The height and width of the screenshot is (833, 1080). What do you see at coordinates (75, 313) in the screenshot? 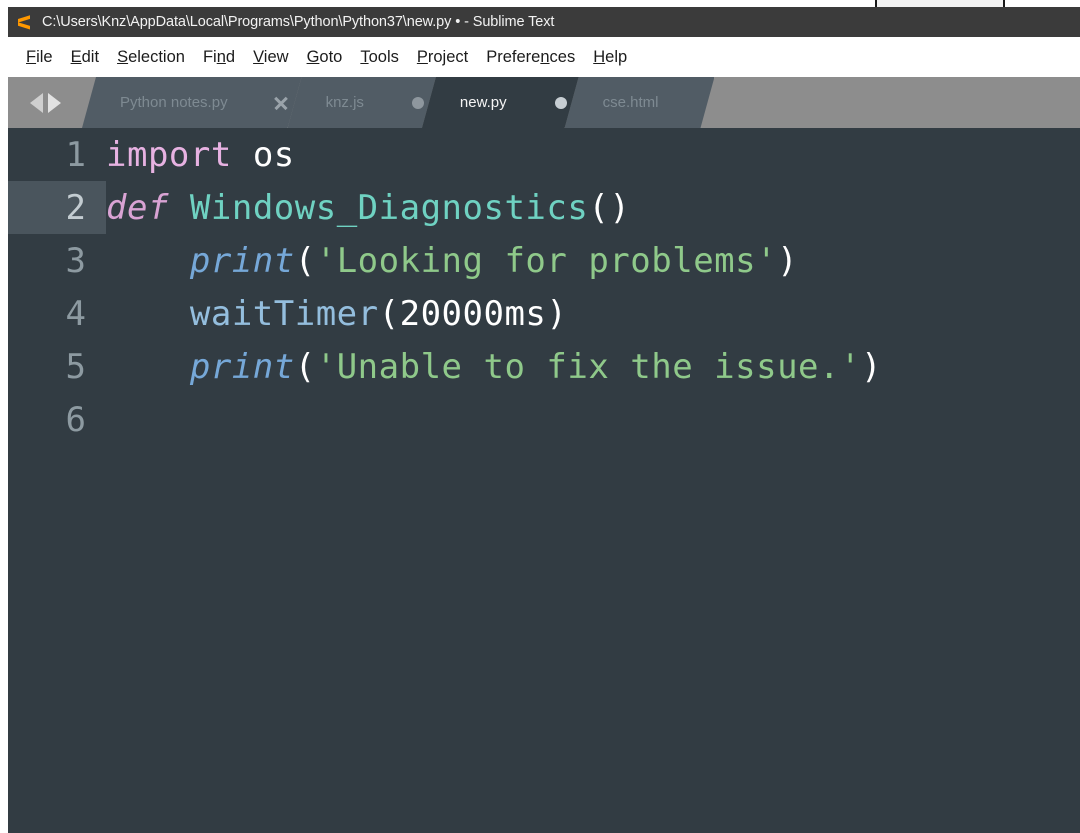
I see `line-number: 4` at bounding box center [75, 313].